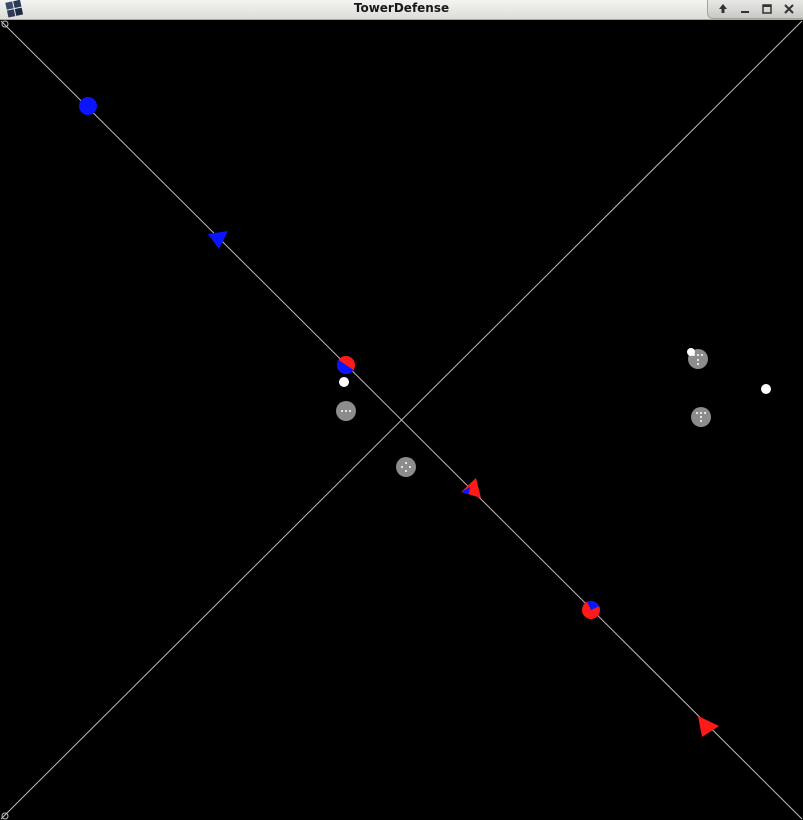  What do you see at coordinates (745, 9) in the screenshot?
I see `minimize-icon` at bounding box center [745, 9].